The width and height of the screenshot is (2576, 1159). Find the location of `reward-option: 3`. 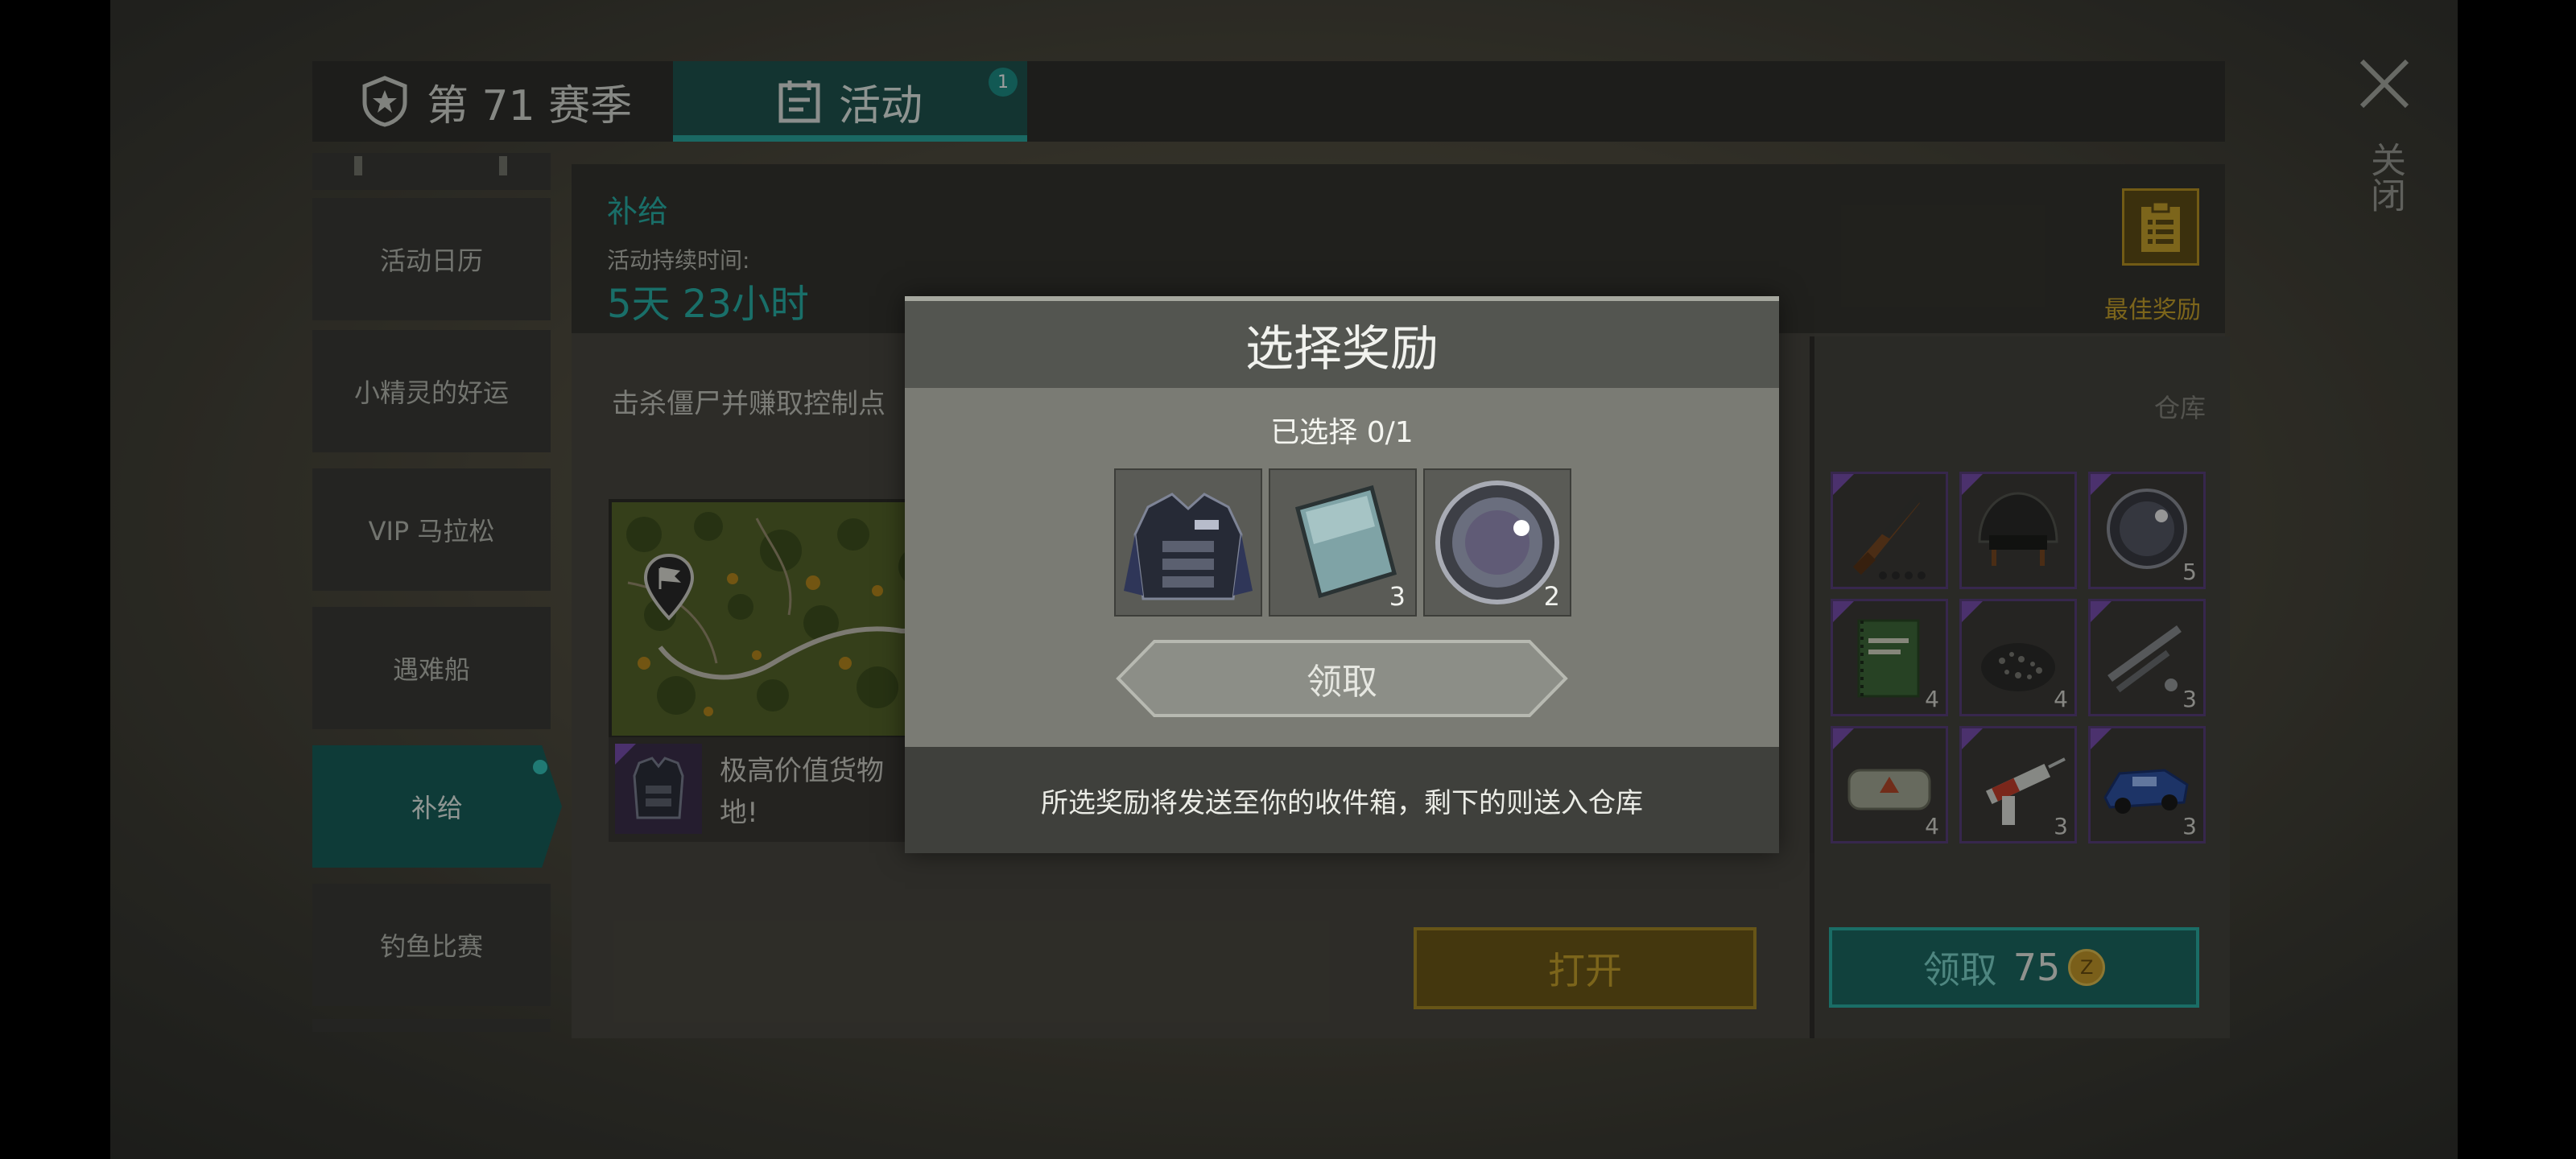

reward-option: 3 is located at coordinates (1343, 542).